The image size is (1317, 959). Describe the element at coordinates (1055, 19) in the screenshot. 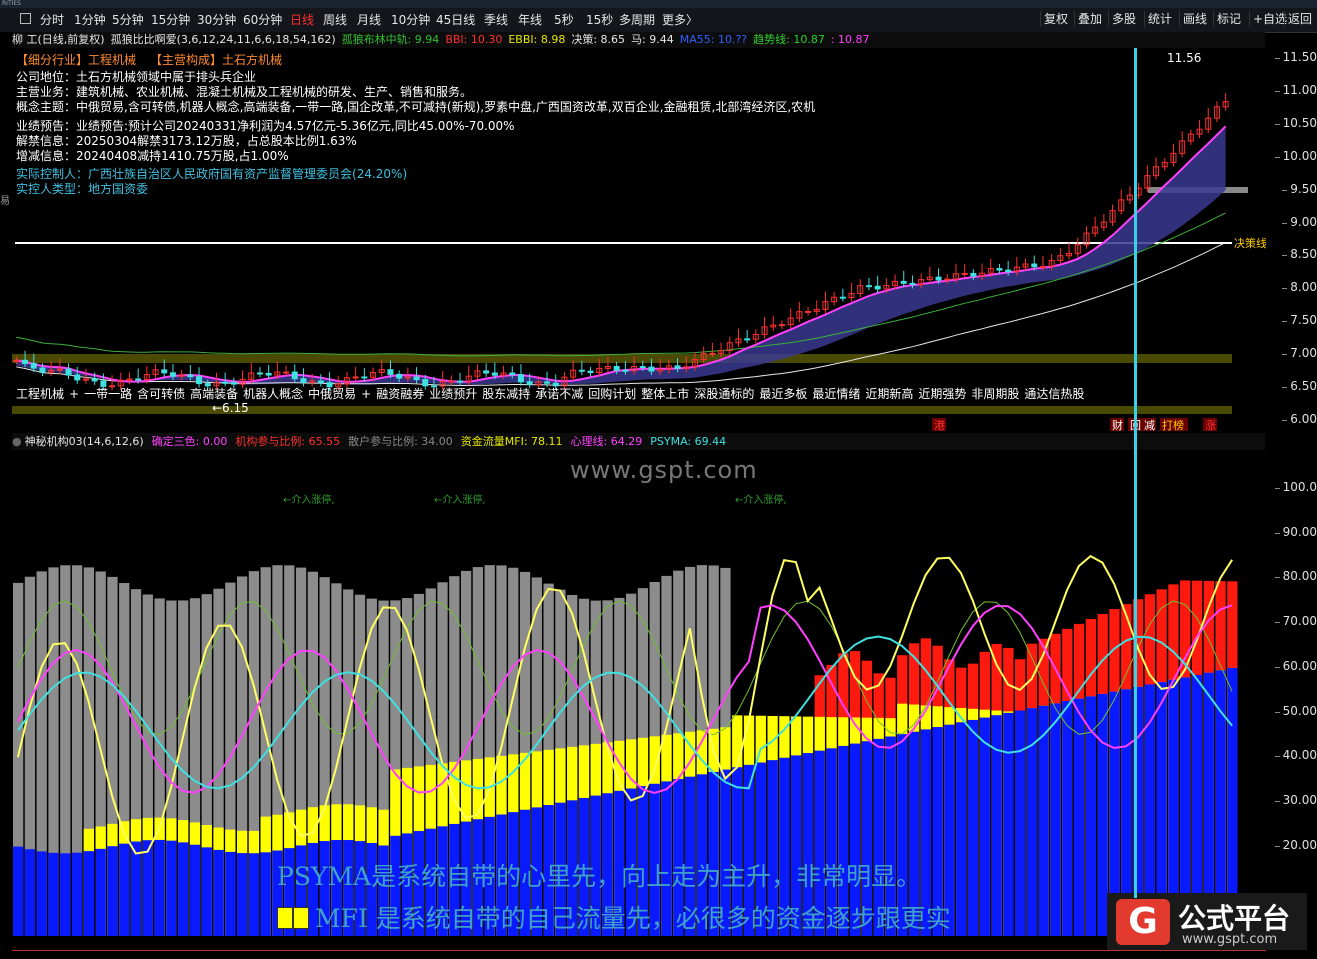

I see `toolbar-button-0: 复权` at that location.